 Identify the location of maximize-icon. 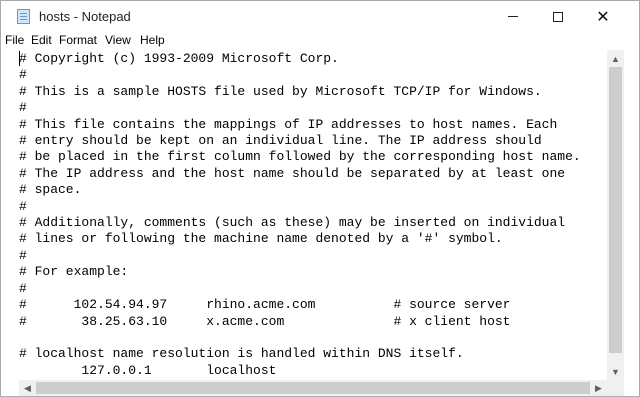
(558, 16).